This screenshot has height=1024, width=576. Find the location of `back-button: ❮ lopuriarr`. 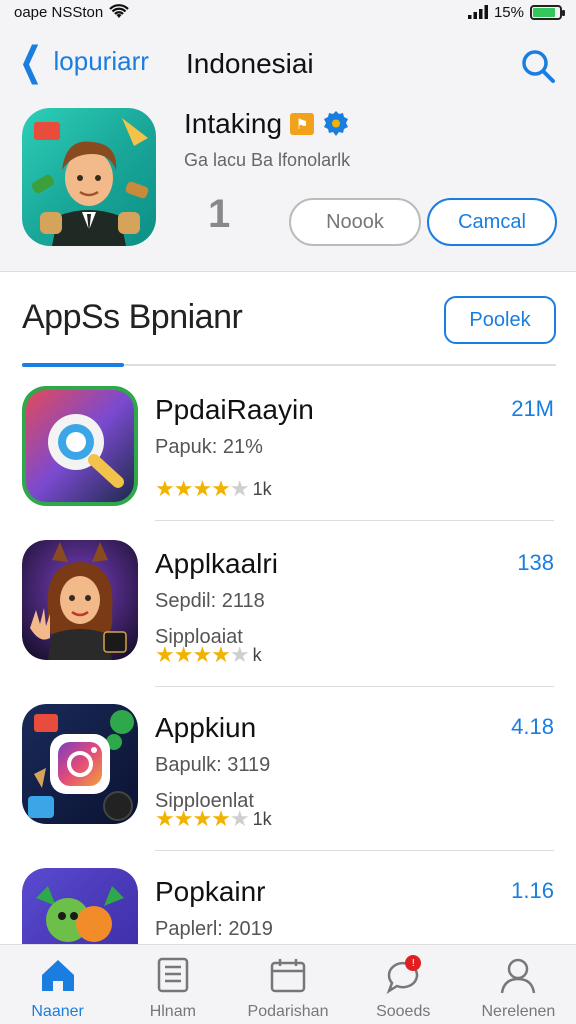

back-button: ❮ lopuriarr is located at coordinates (81, 61).